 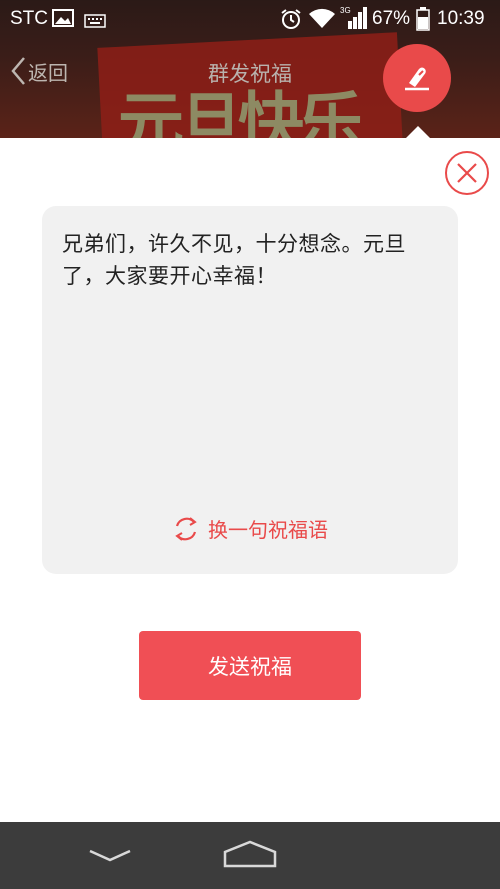 What do you see at coordinates (345, 10) in the screenshot?
I see `svg-text: 3G` at bounding box center [345, 10].